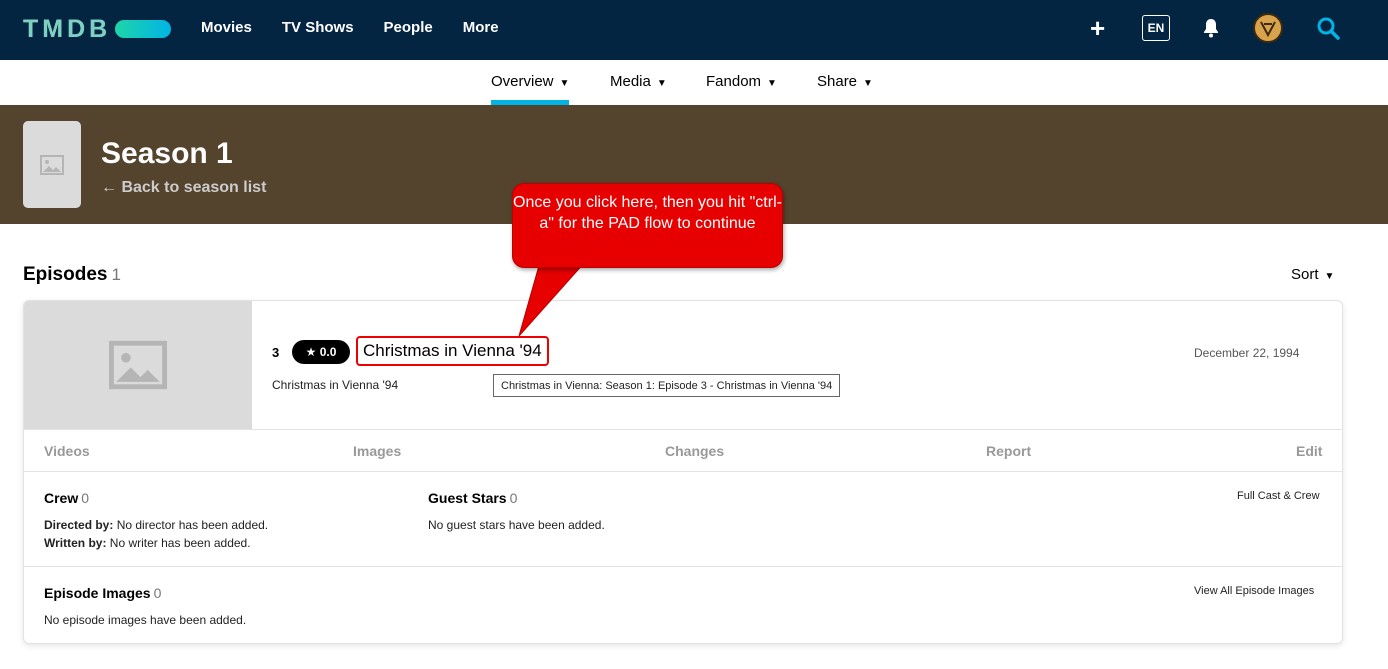 This screenshot has width=1388, height=669. I want to click on directed-by-value: No director has been added., so click(192, 525).